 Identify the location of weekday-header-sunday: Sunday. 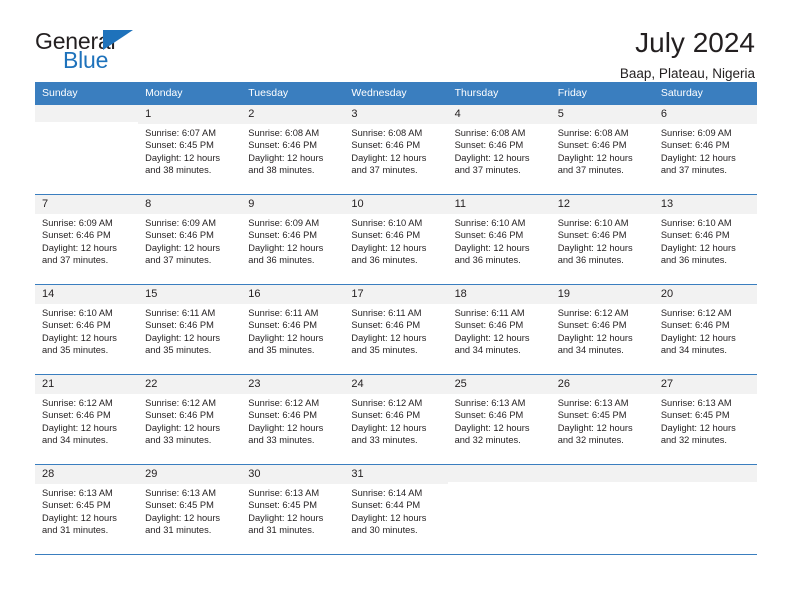
(87, 93).